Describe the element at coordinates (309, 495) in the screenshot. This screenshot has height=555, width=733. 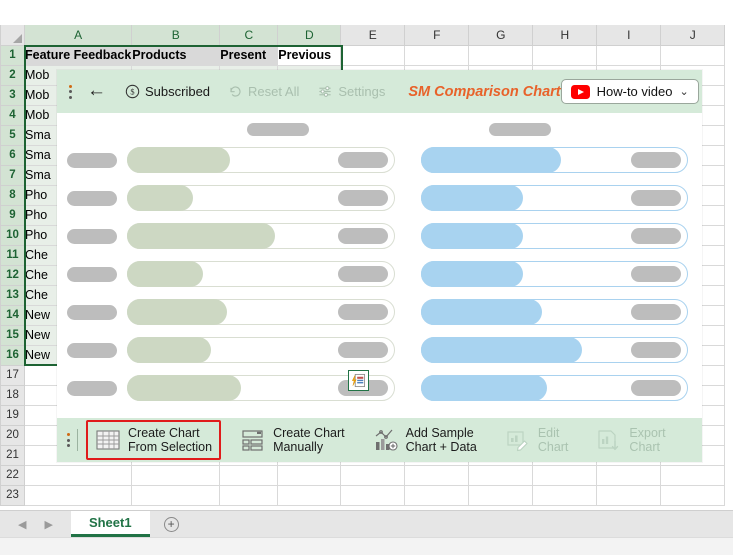
I see `cell-D23` at that location.